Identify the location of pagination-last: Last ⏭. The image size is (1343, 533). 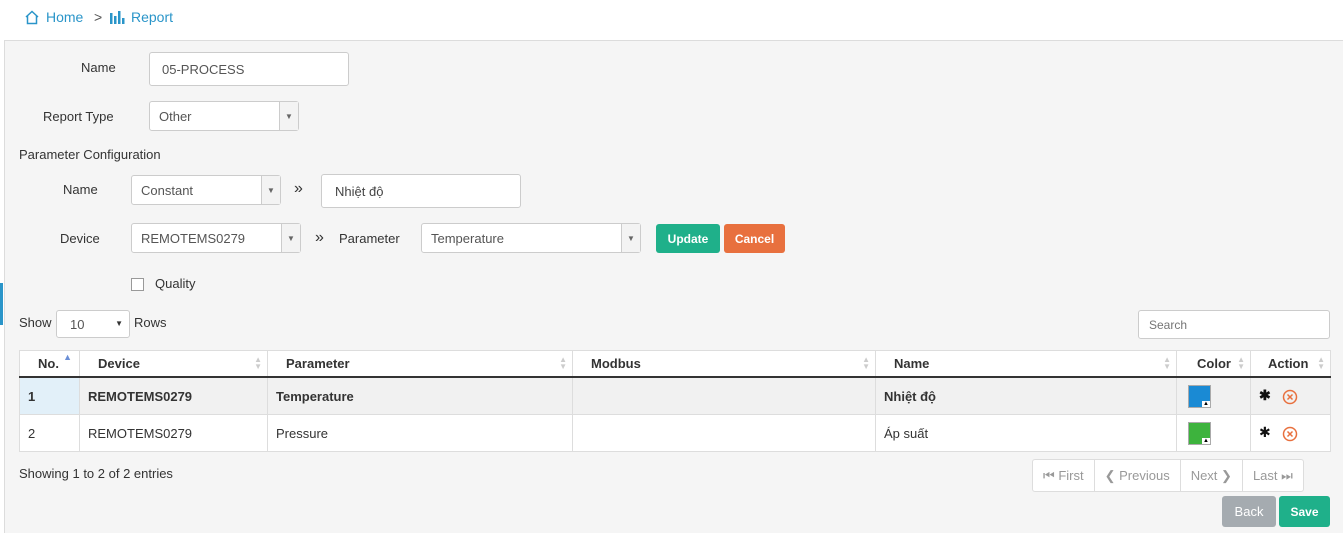
(1273, 475).